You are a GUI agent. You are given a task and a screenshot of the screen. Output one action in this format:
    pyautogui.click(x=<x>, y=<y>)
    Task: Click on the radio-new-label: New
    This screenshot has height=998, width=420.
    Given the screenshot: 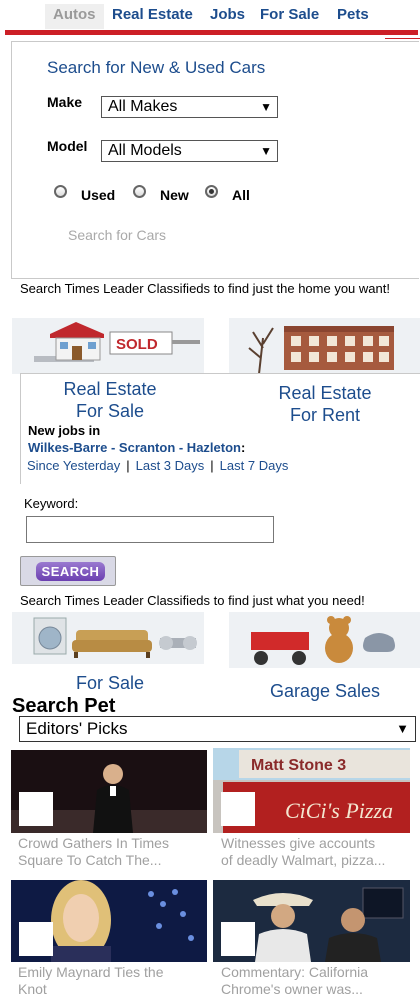 What is the action you would take?
    pyautogui.click(x=174, y=195)
    